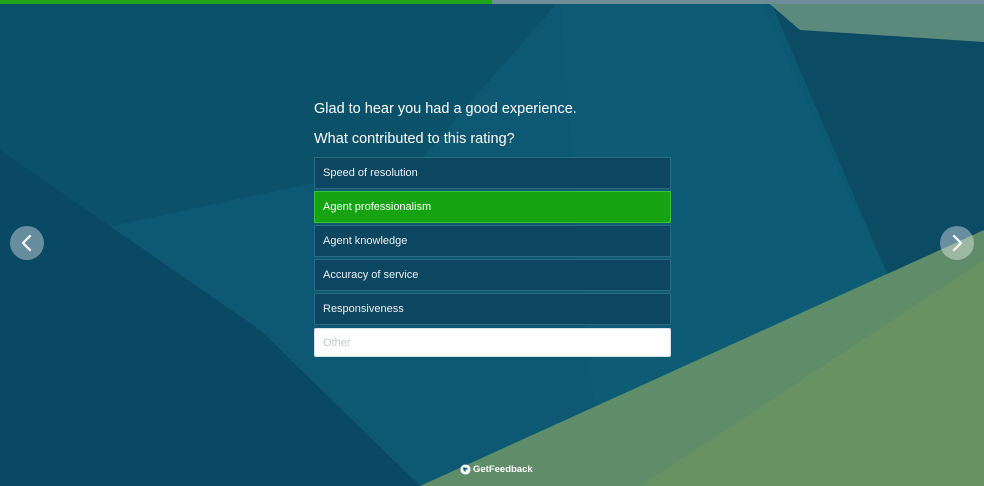 The image size is (984, 486). I want to click on question-heading: What contributed to this rating?, so click(414, 139).